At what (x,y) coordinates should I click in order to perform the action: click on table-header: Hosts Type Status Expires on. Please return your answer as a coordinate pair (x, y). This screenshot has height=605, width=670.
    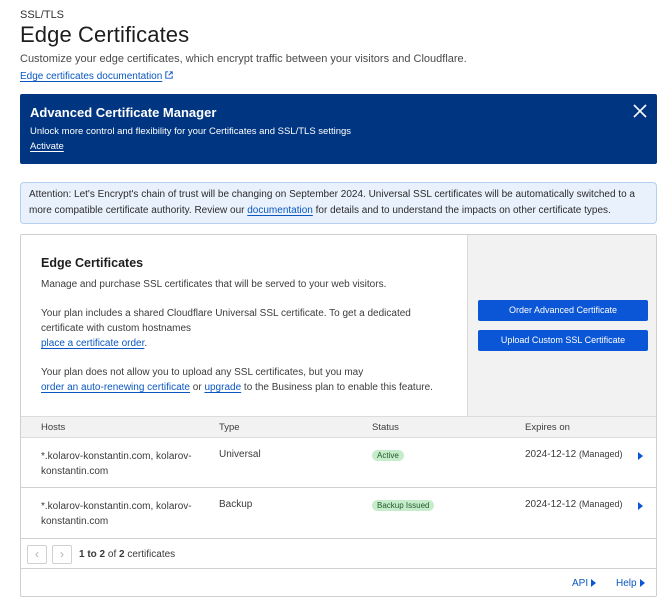
    Looking at the image, I should click on (338, 427).